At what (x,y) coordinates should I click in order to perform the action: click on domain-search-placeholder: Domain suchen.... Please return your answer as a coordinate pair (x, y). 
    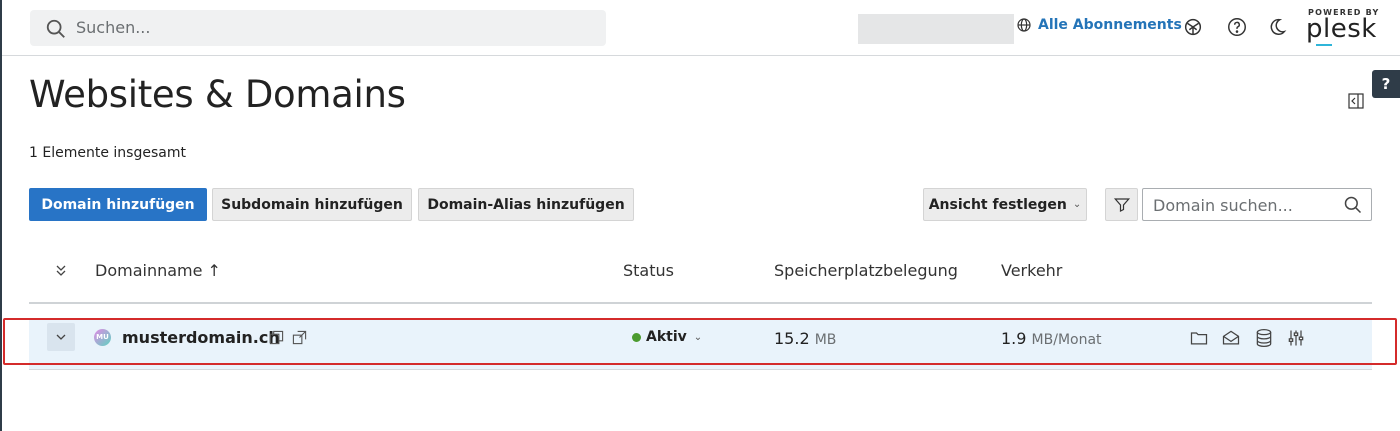
    Looking at the image, I should click on (1223, 205).